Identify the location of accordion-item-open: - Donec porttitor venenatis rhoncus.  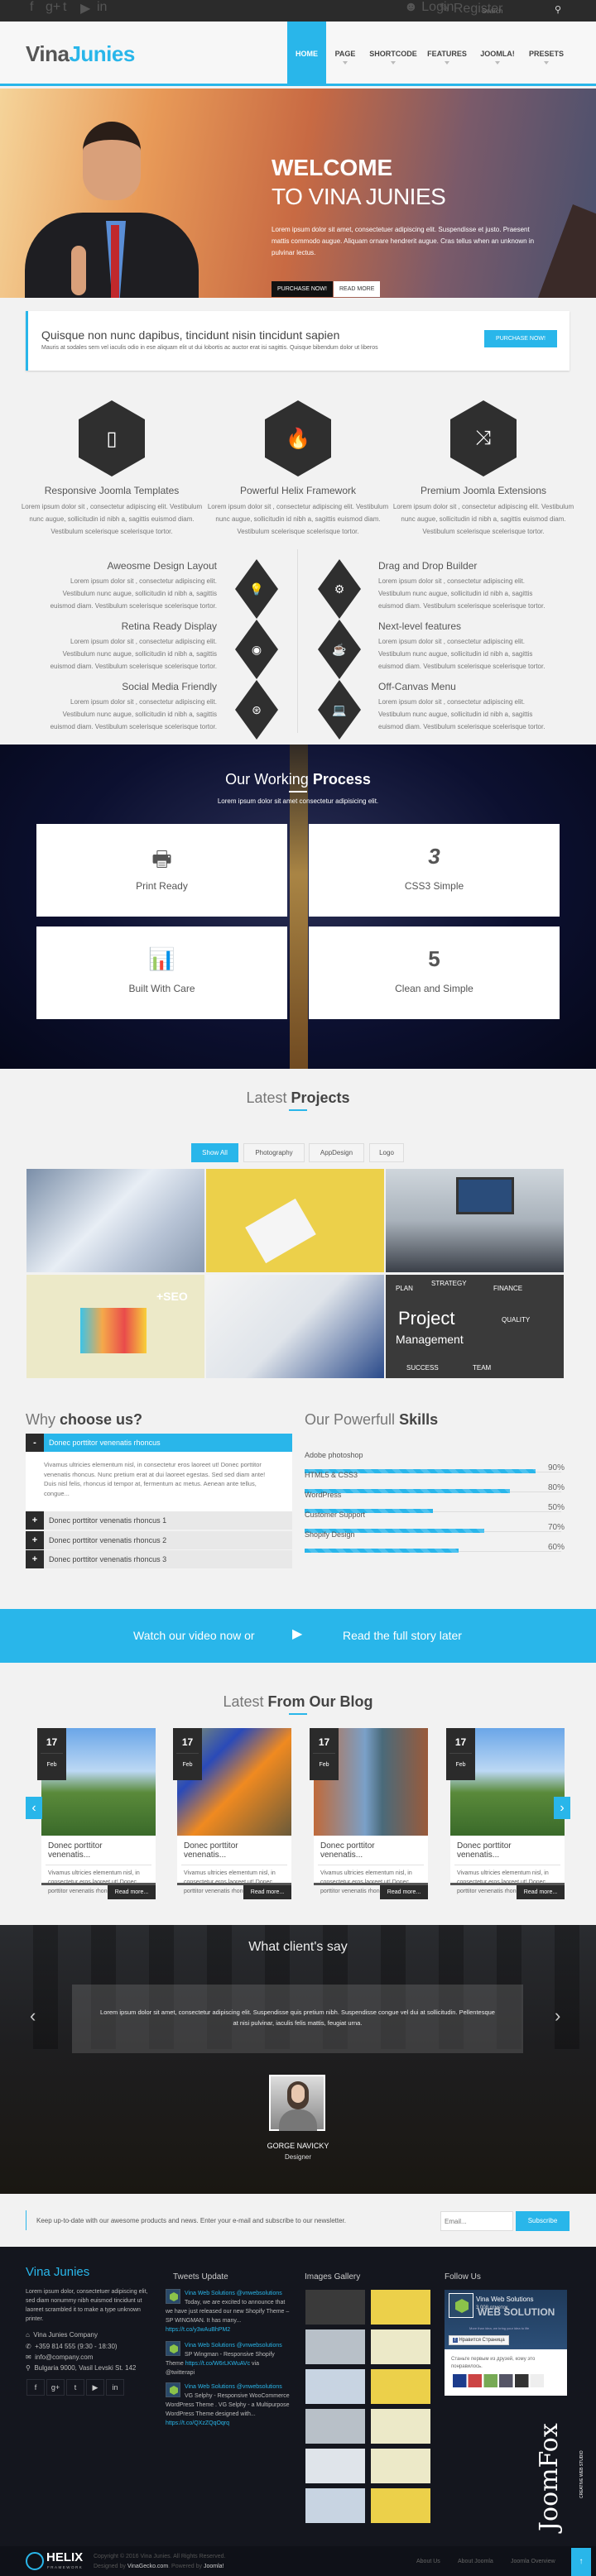
(159, 1443).